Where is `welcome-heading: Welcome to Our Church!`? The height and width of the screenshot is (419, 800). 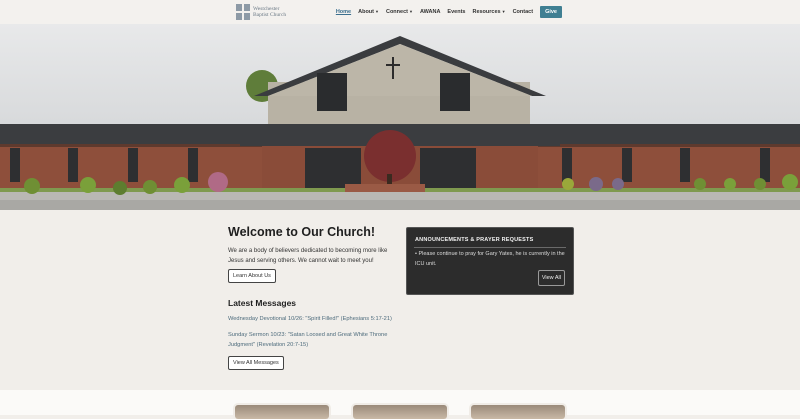 welcome-heading: Welcome to Our Church! is located at coordinates (302, 232).